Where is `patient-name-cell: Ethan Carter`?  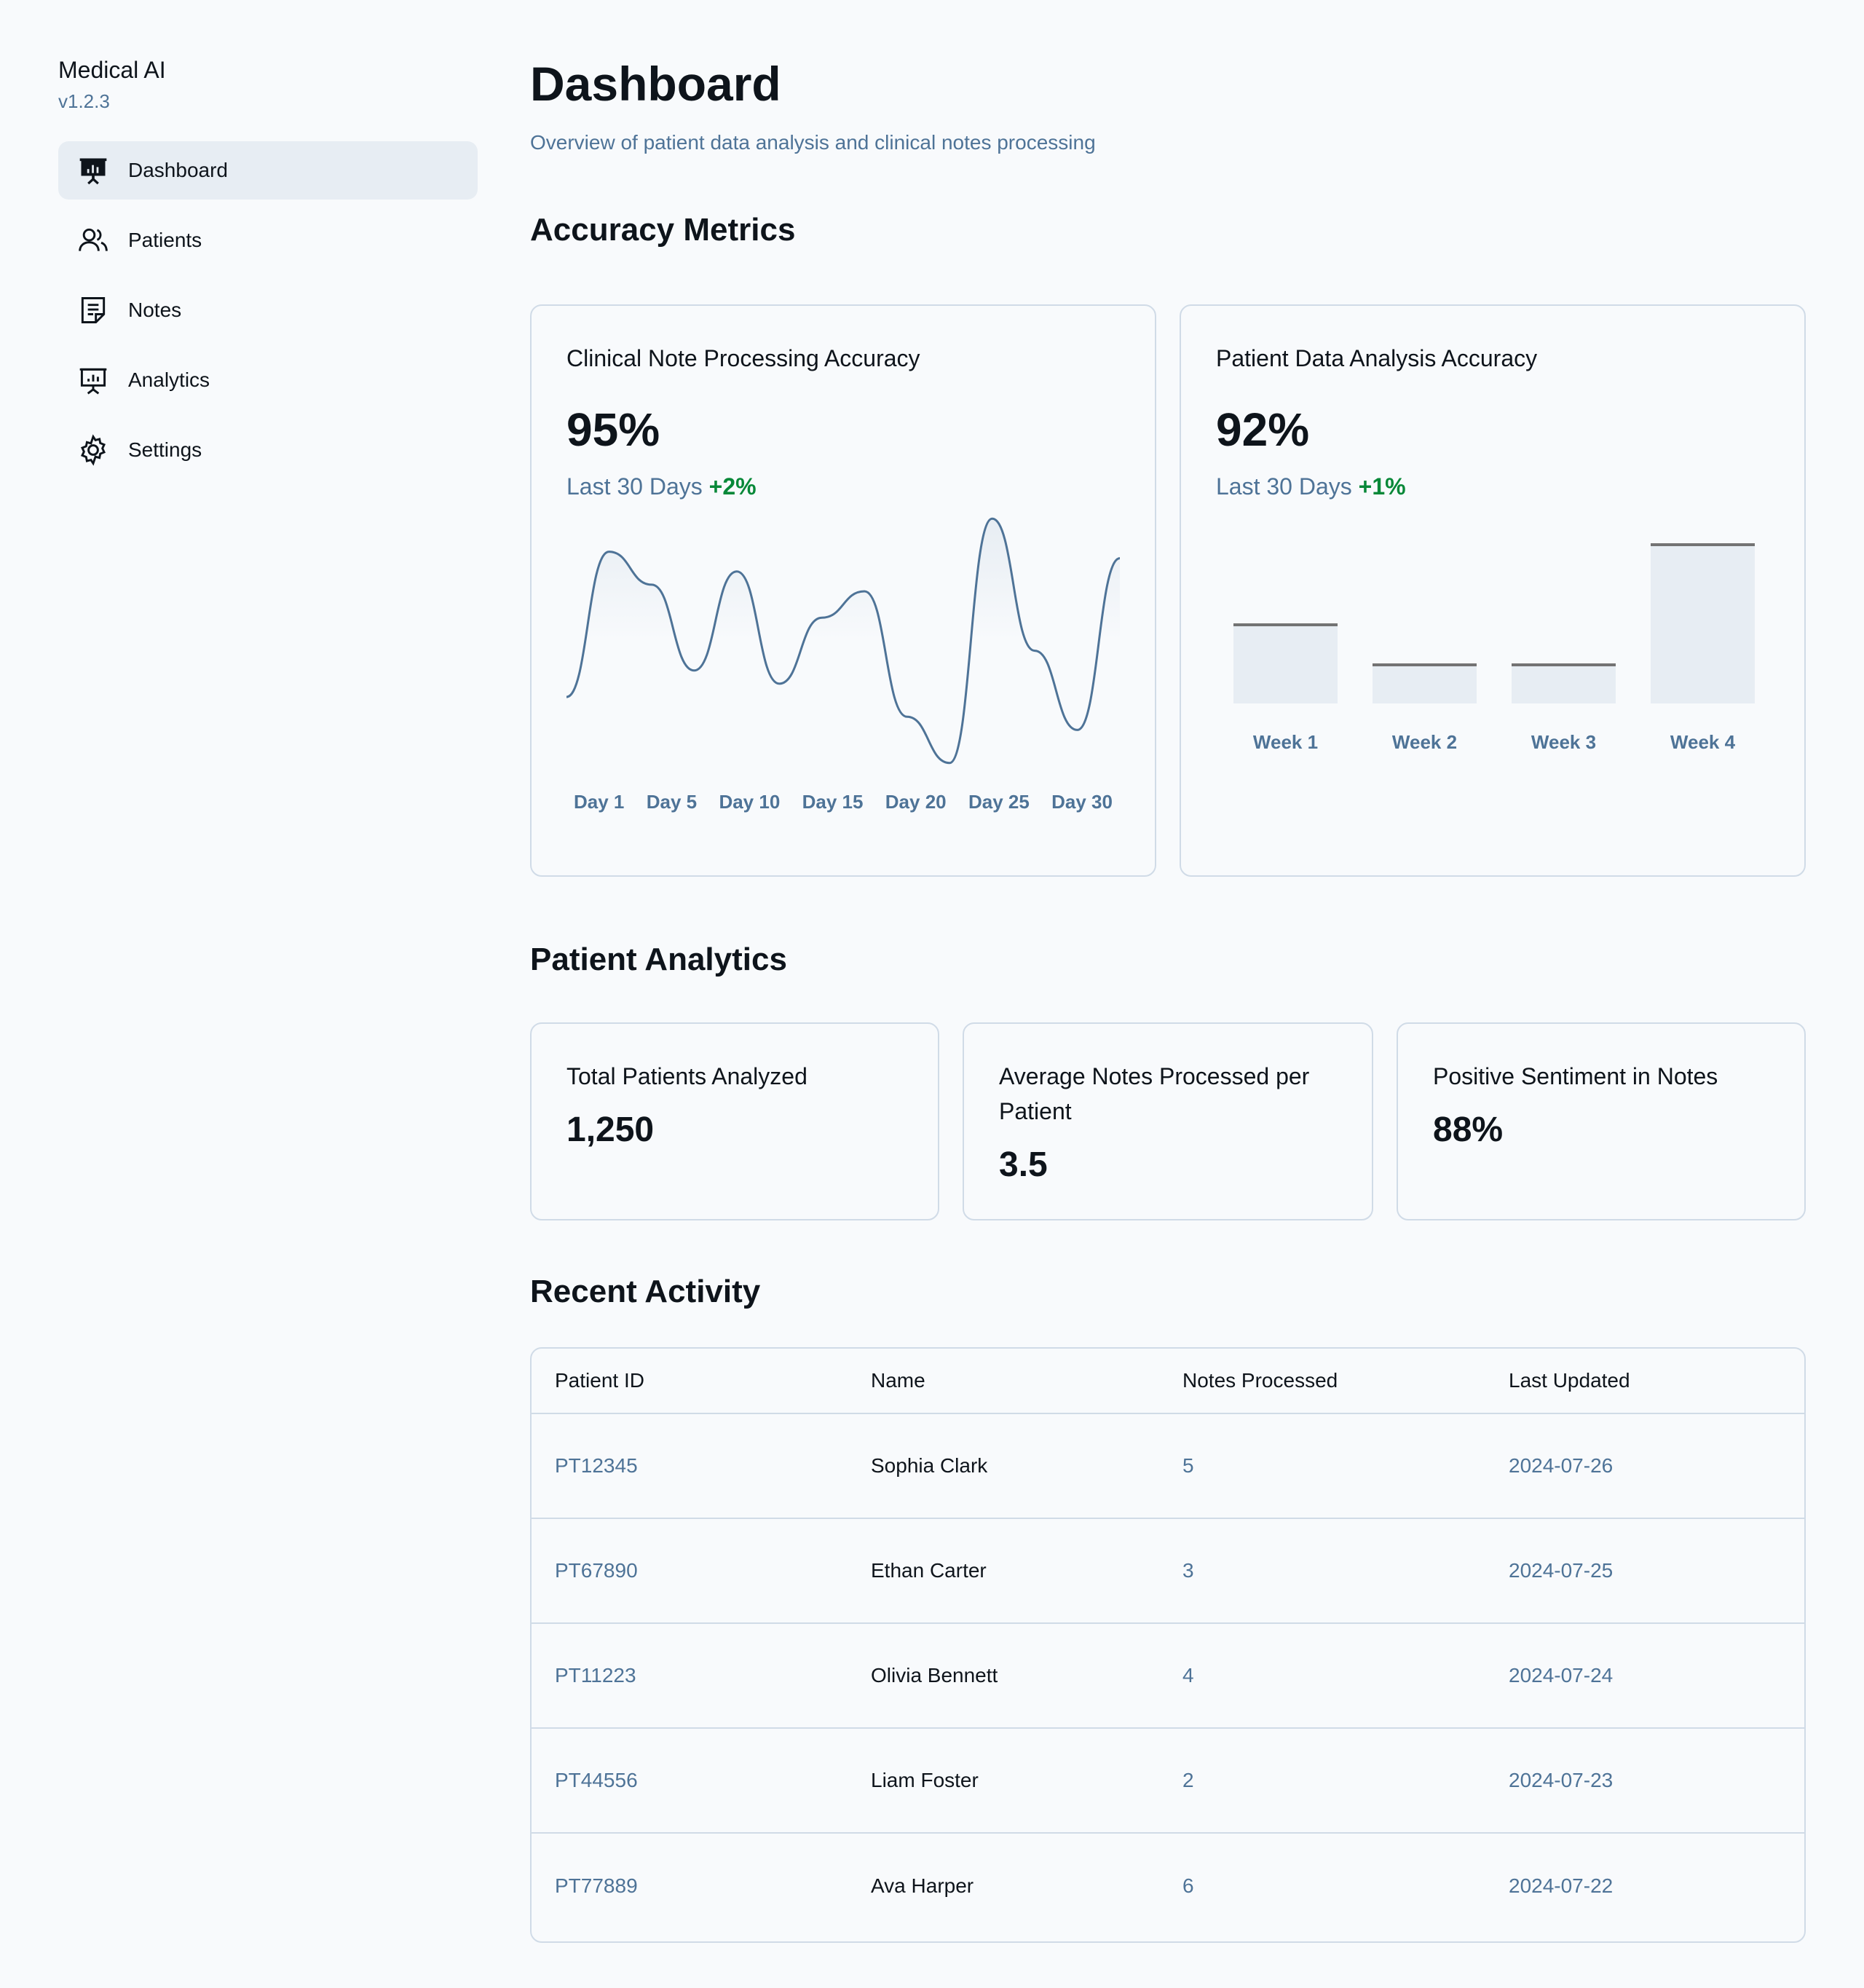
patient-name-cell: Ethan Carter is located at coordinates (929, 1570).